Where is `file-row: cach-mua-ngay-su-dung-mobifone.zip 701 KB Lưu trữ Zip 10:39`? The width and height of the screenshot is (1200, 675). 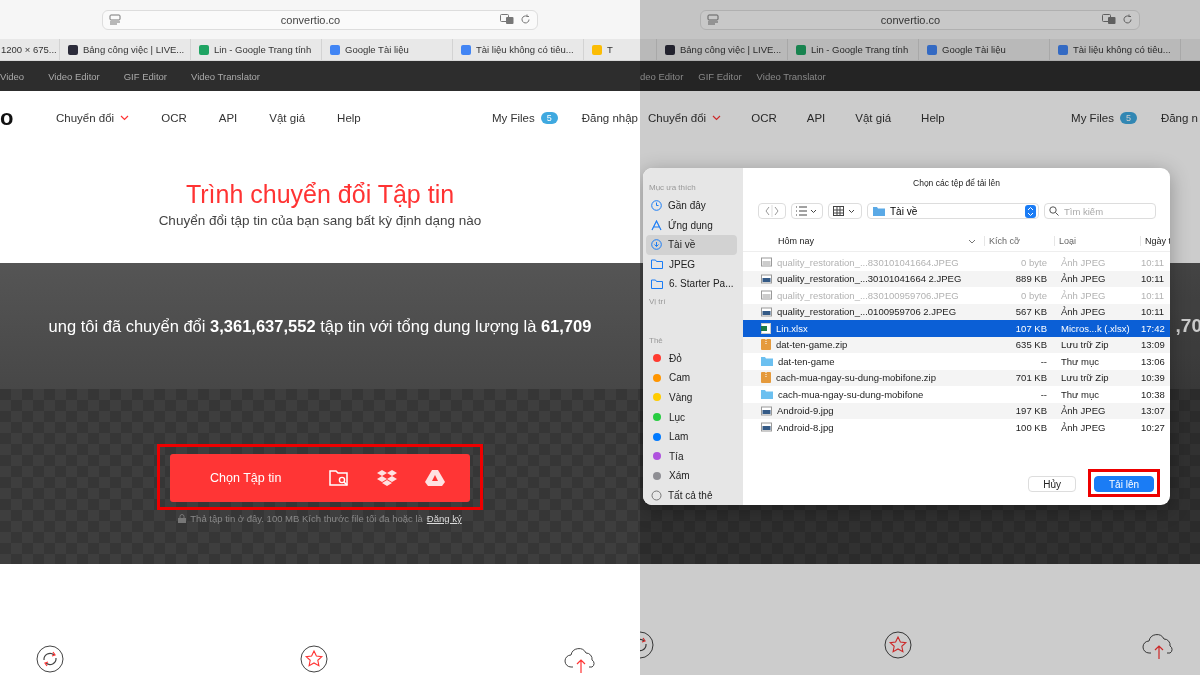 file-row: cach-mua-ngay-su-dung-mobifone.zip 701 KB Lưu trữ Zip 10:39 is located at coordinates (956, 377).